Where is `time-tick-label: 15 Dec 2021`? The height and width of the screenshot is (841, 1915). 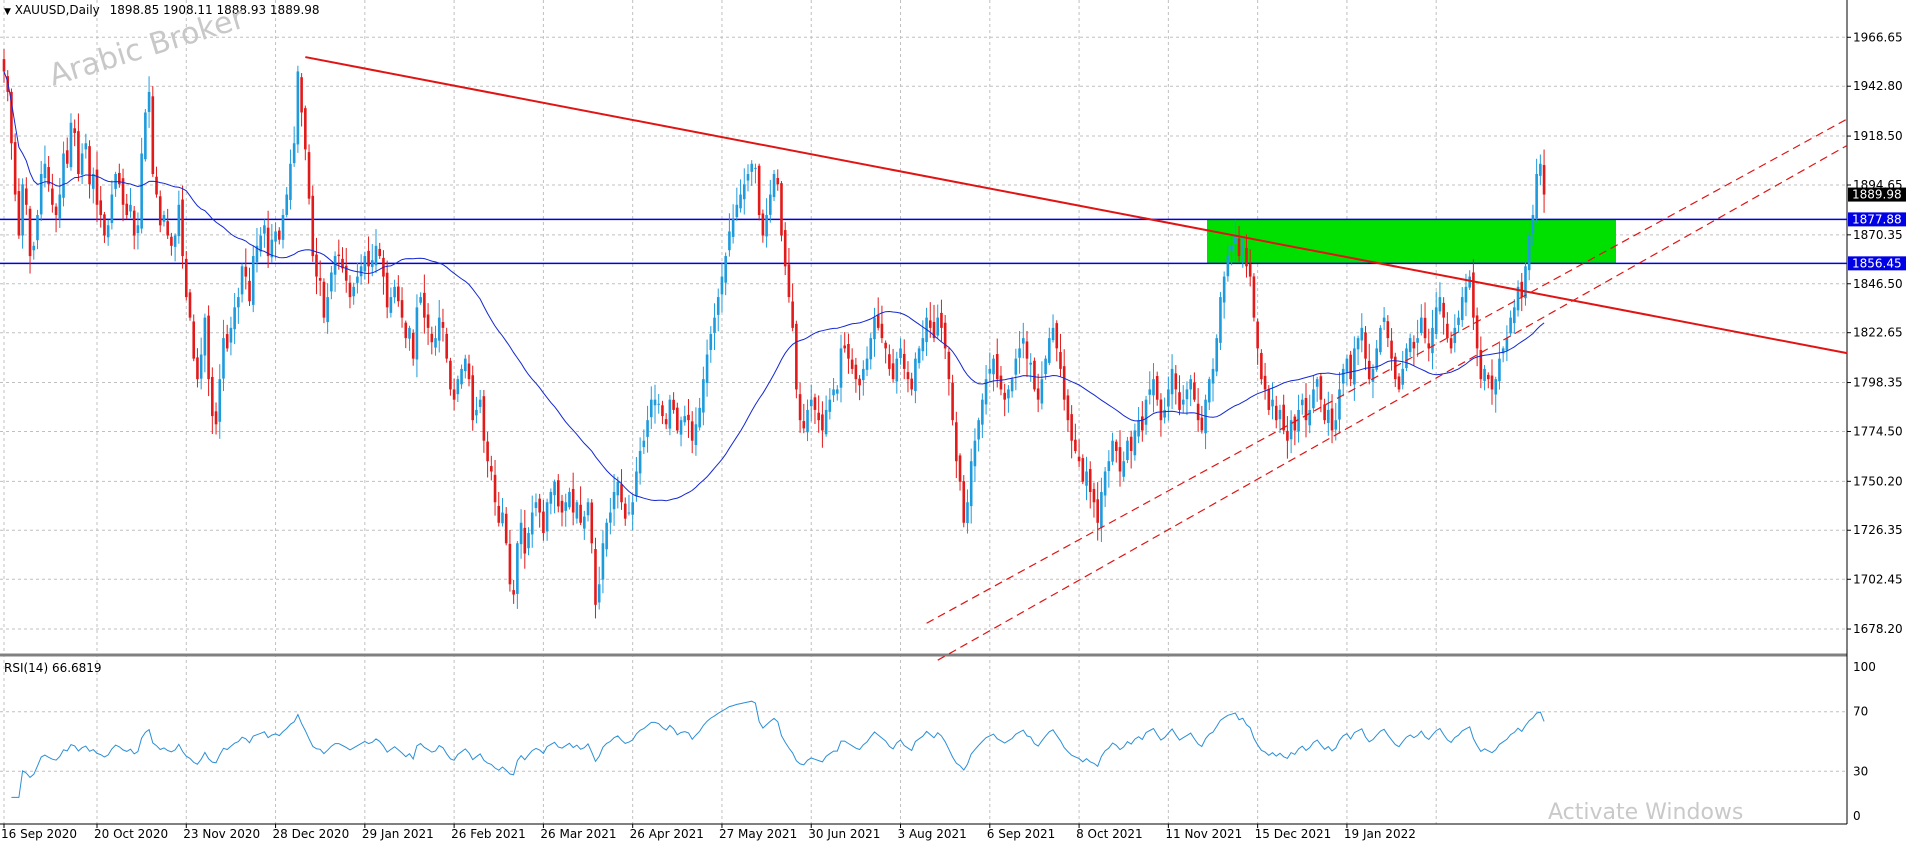
time-tick-label: 15 Dec 2021 is located at coordinates (1293, 834).